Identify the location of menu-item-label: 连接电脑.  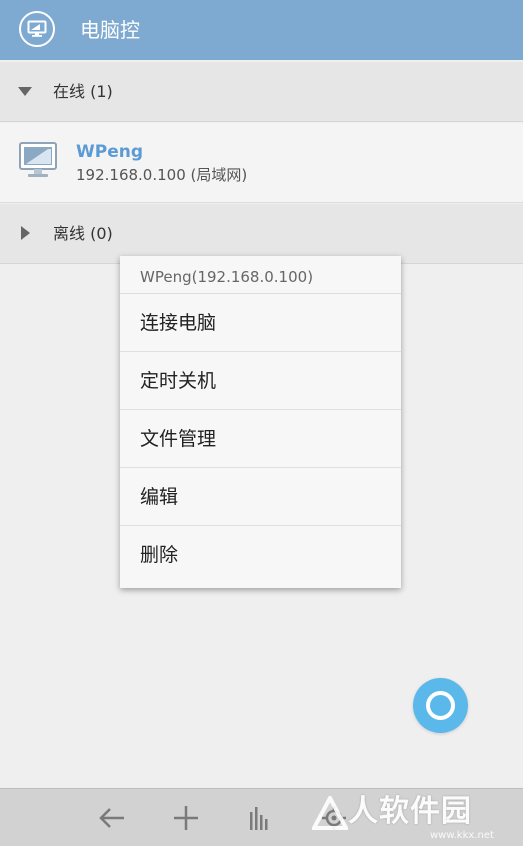
(178, 323).